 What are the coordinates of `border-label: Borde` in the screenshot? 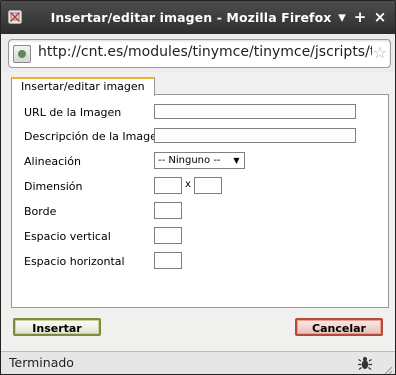 It's located at (40, 211).